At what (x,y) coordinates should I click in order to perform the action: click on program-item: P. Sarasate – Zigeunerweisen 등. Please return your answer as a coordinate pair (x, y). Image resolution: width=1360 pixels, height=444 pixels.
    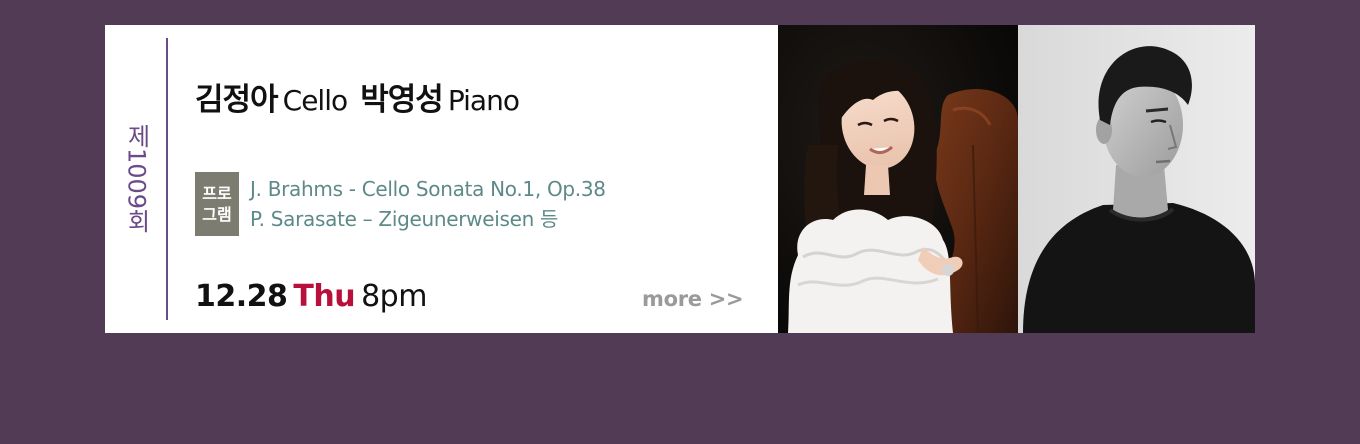
    Looking at the image, I should click on (404, 219).